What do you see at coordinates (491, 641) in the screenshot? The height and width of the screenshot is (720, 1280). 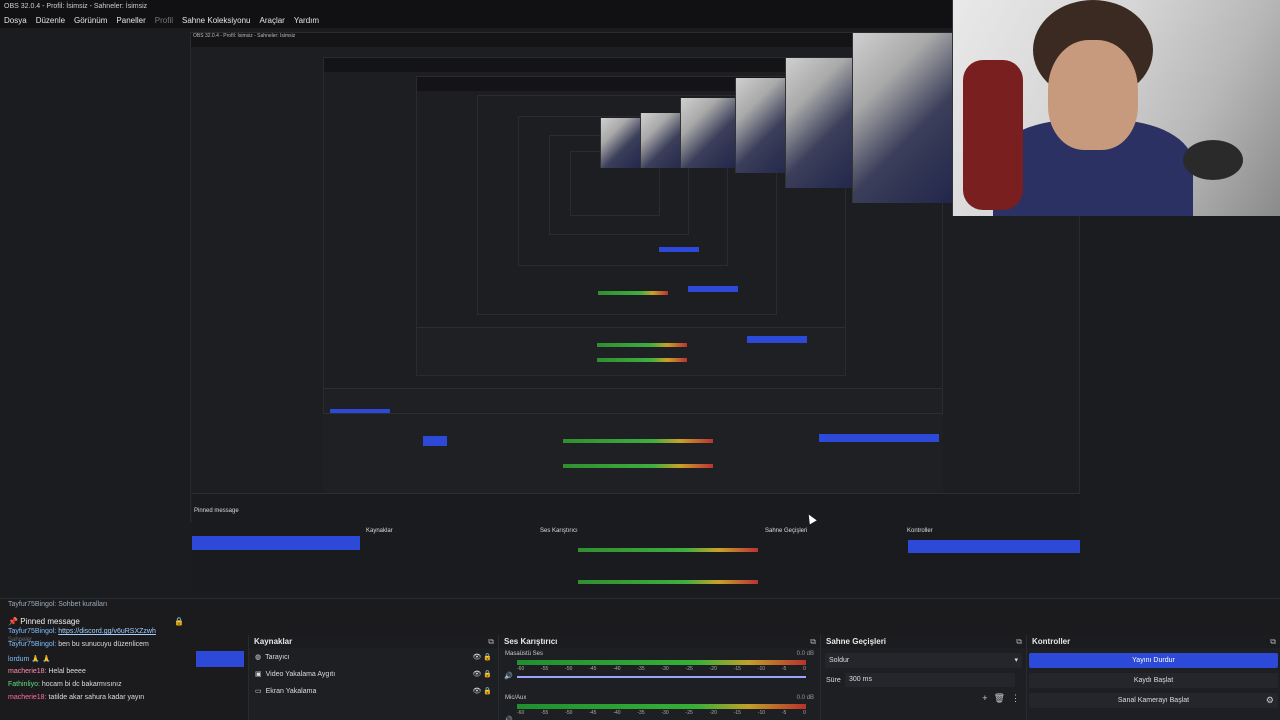 I see `sources-float-button: ⧉` at bounding box center [491, 641].